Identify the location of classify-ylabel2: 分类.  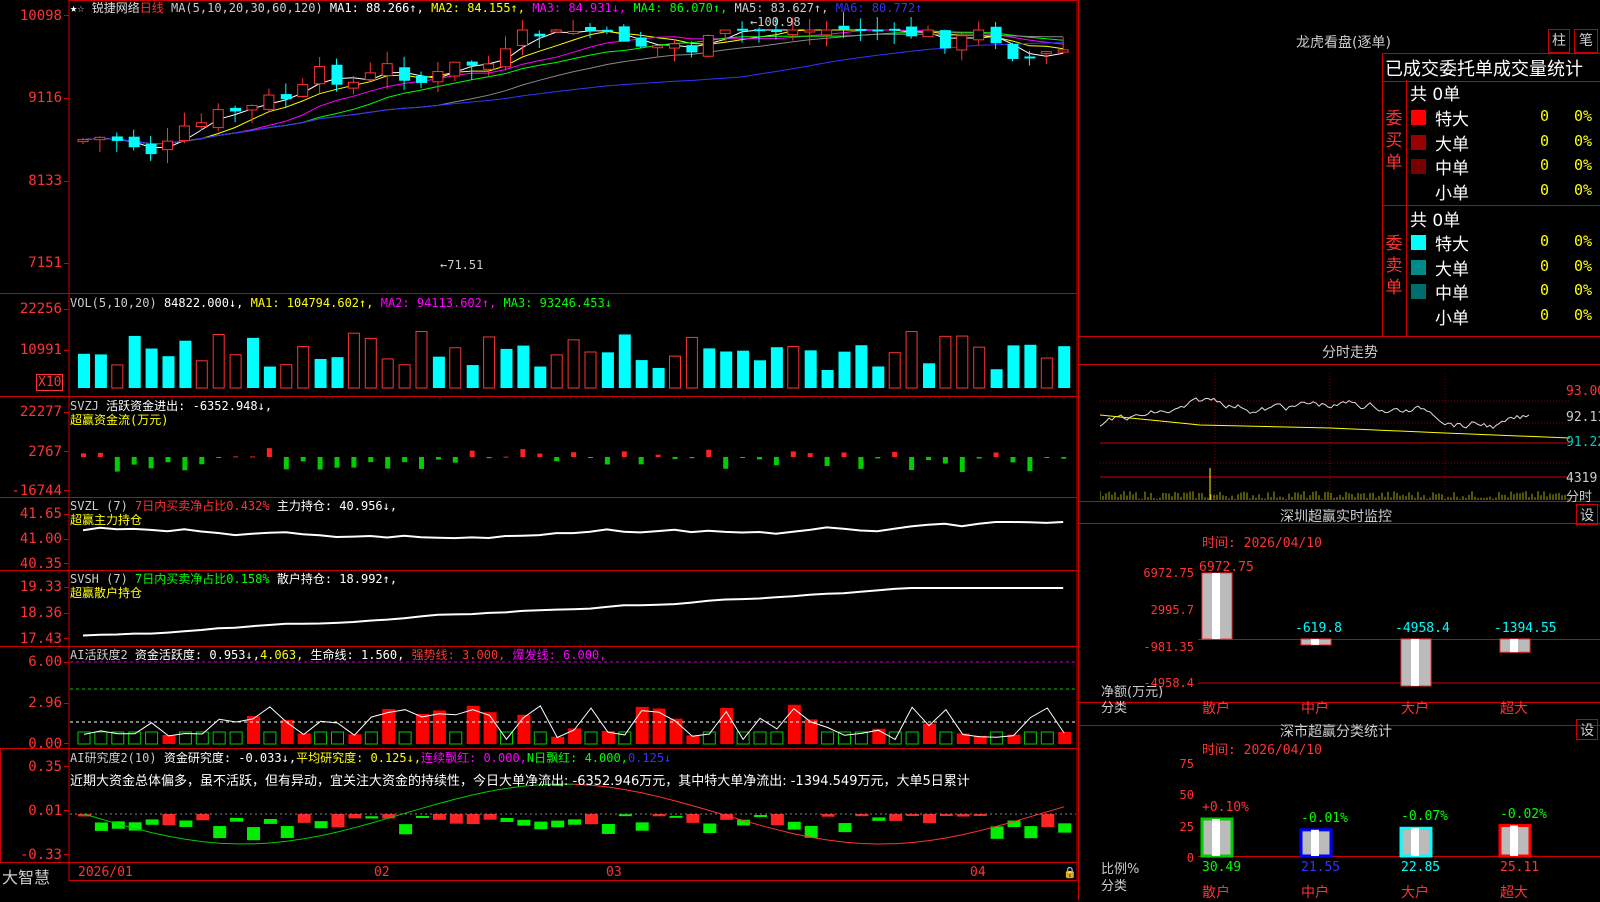
(1114, 886).